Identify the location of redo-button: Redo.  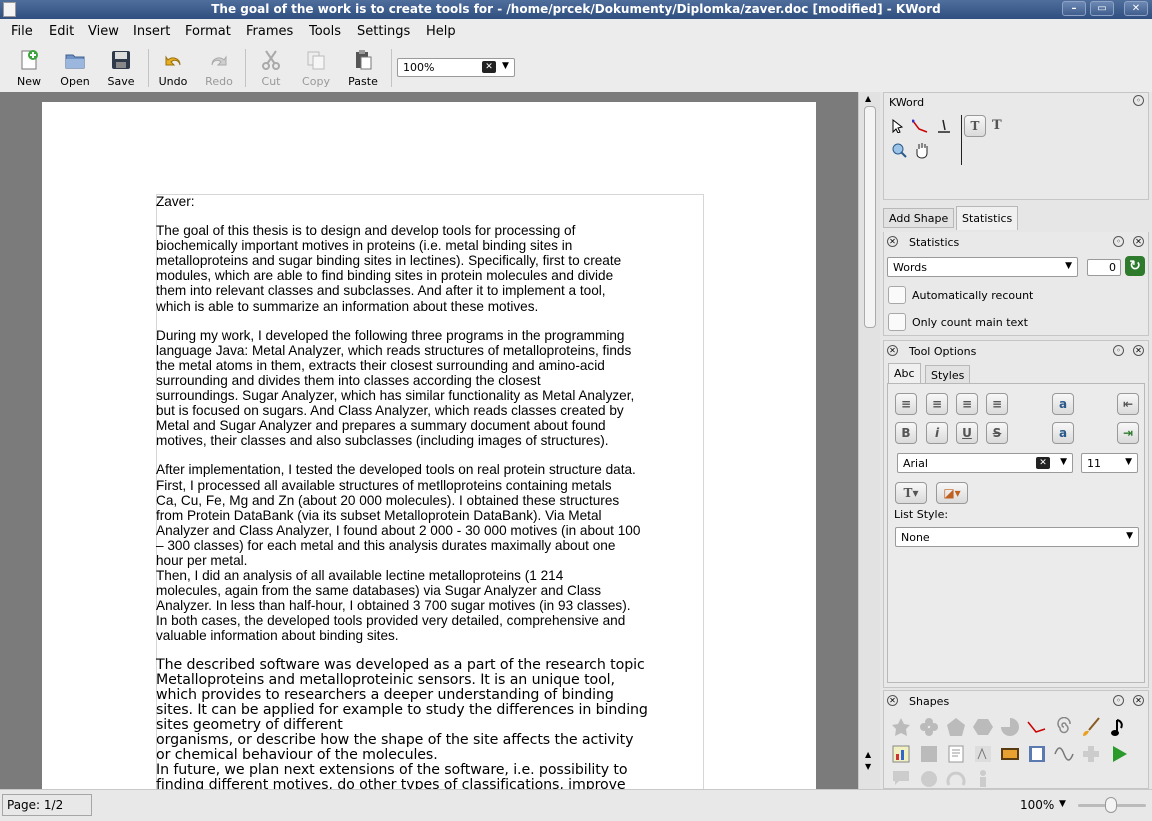
(219, 69).